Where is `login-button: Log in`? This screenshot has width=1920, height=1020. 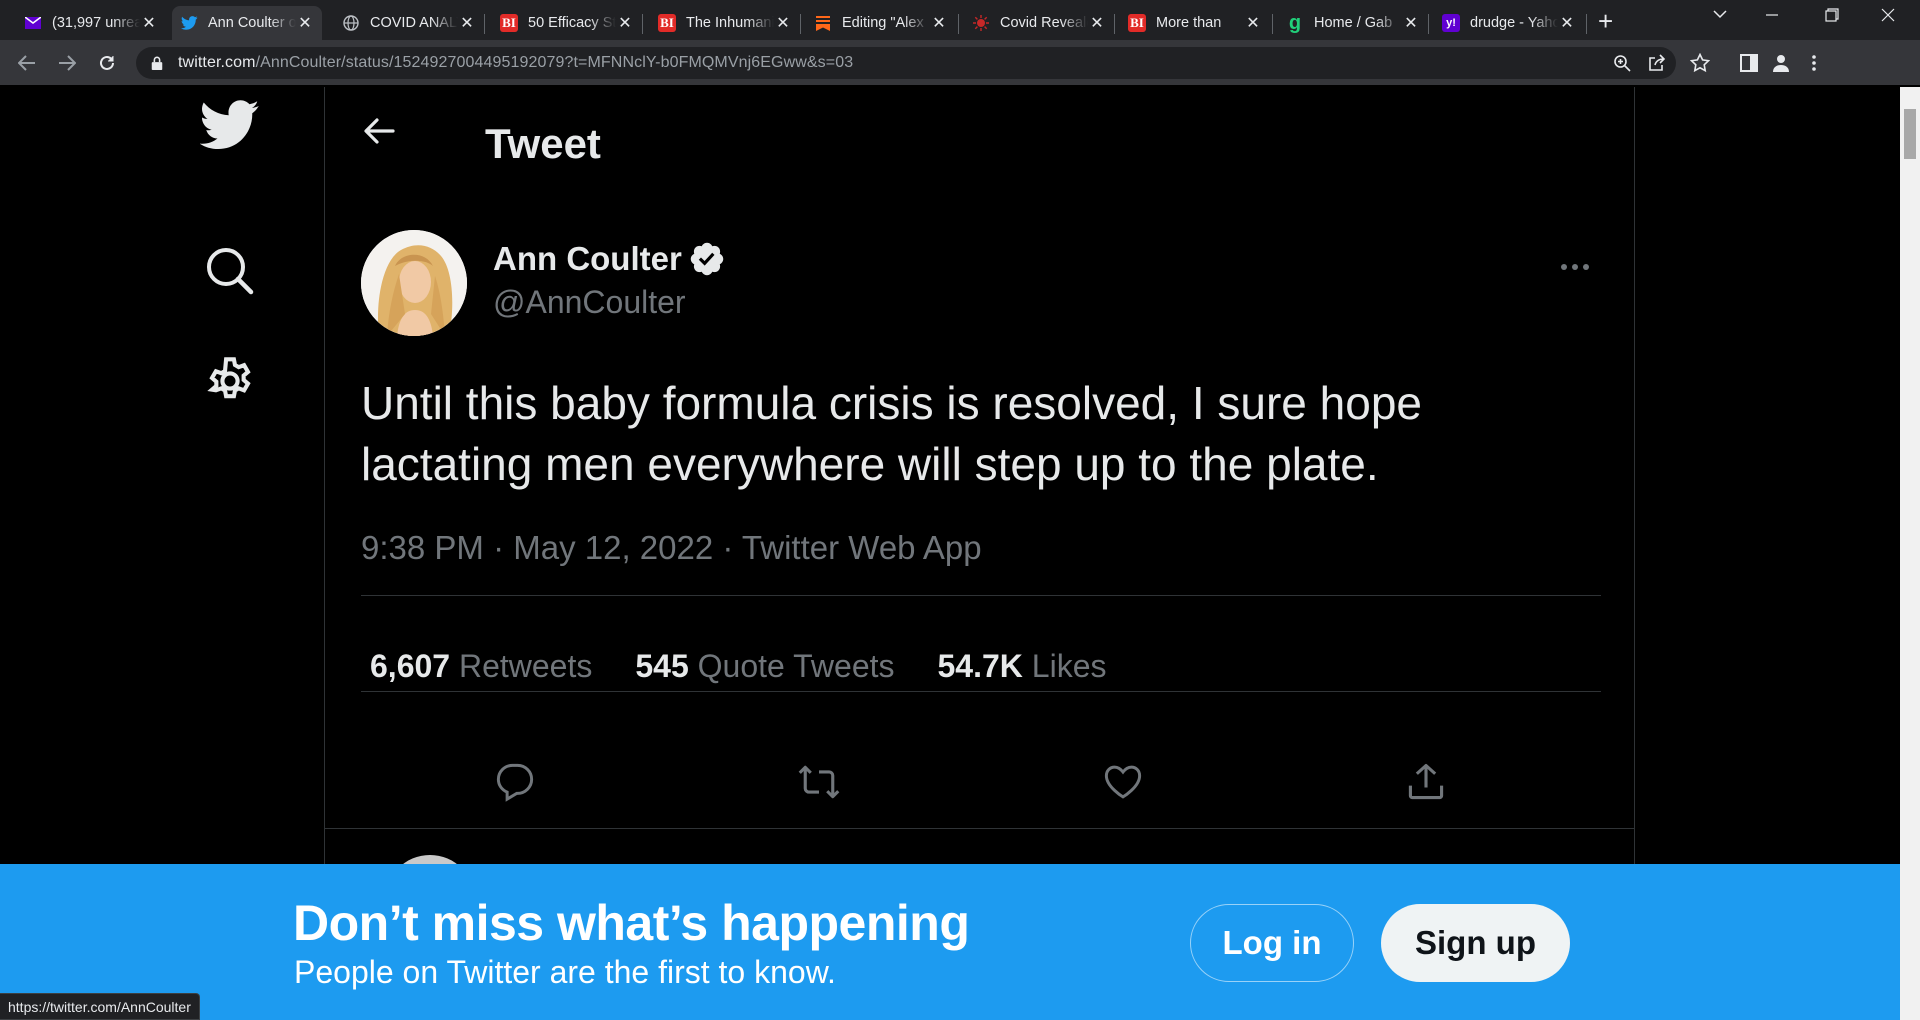
login-button: Log in is located at coordinates (1272, 943).